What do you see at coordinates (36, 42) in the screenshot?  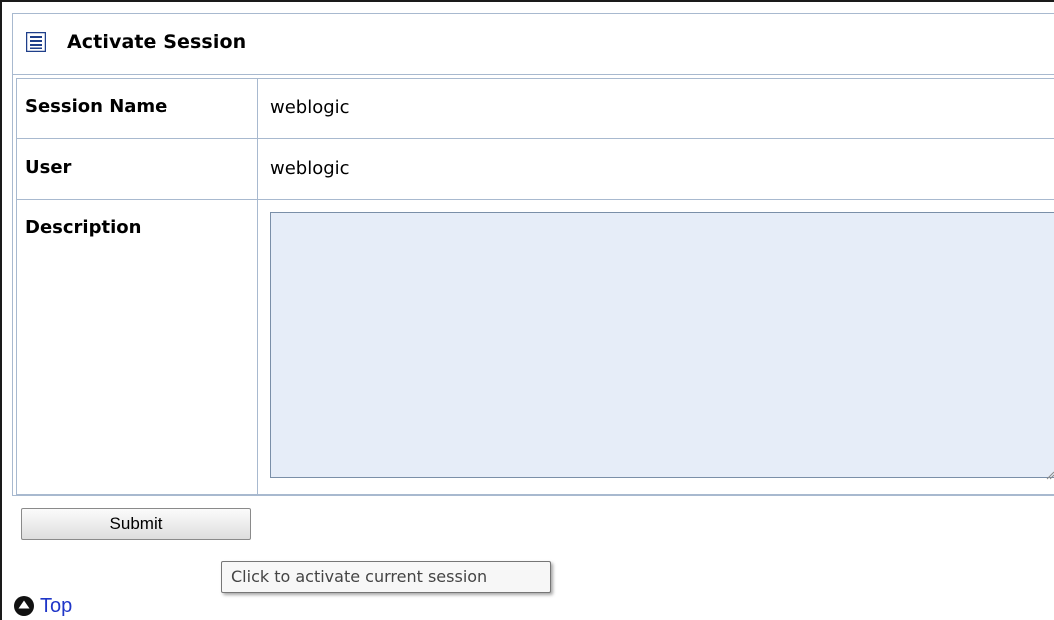 I see `list-icon` at bounding box center [36, 42].